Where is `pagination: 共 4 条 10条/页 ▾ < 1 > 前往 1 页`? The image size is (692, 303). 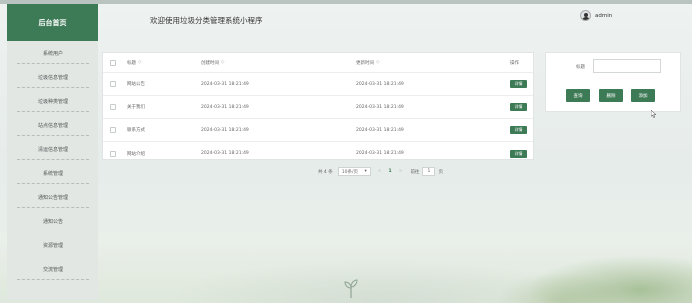
pagination: 共 4 条 10条/页 ▾ < 1 > 前往 1 页 is located at coordinates (380, 171).